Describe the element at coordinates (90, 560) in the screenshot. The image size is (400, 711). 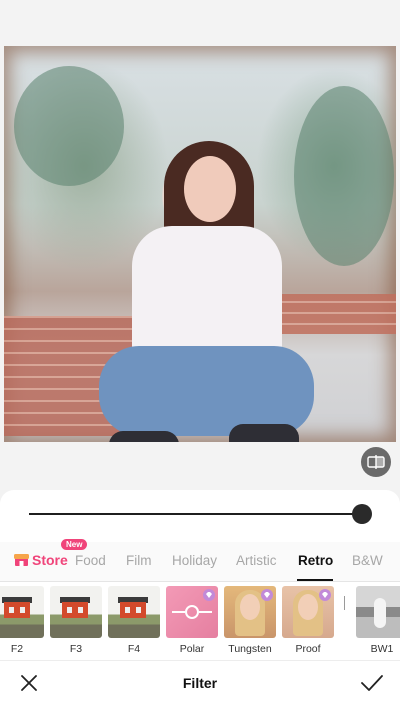
I see `tab-food: Food` at that location.